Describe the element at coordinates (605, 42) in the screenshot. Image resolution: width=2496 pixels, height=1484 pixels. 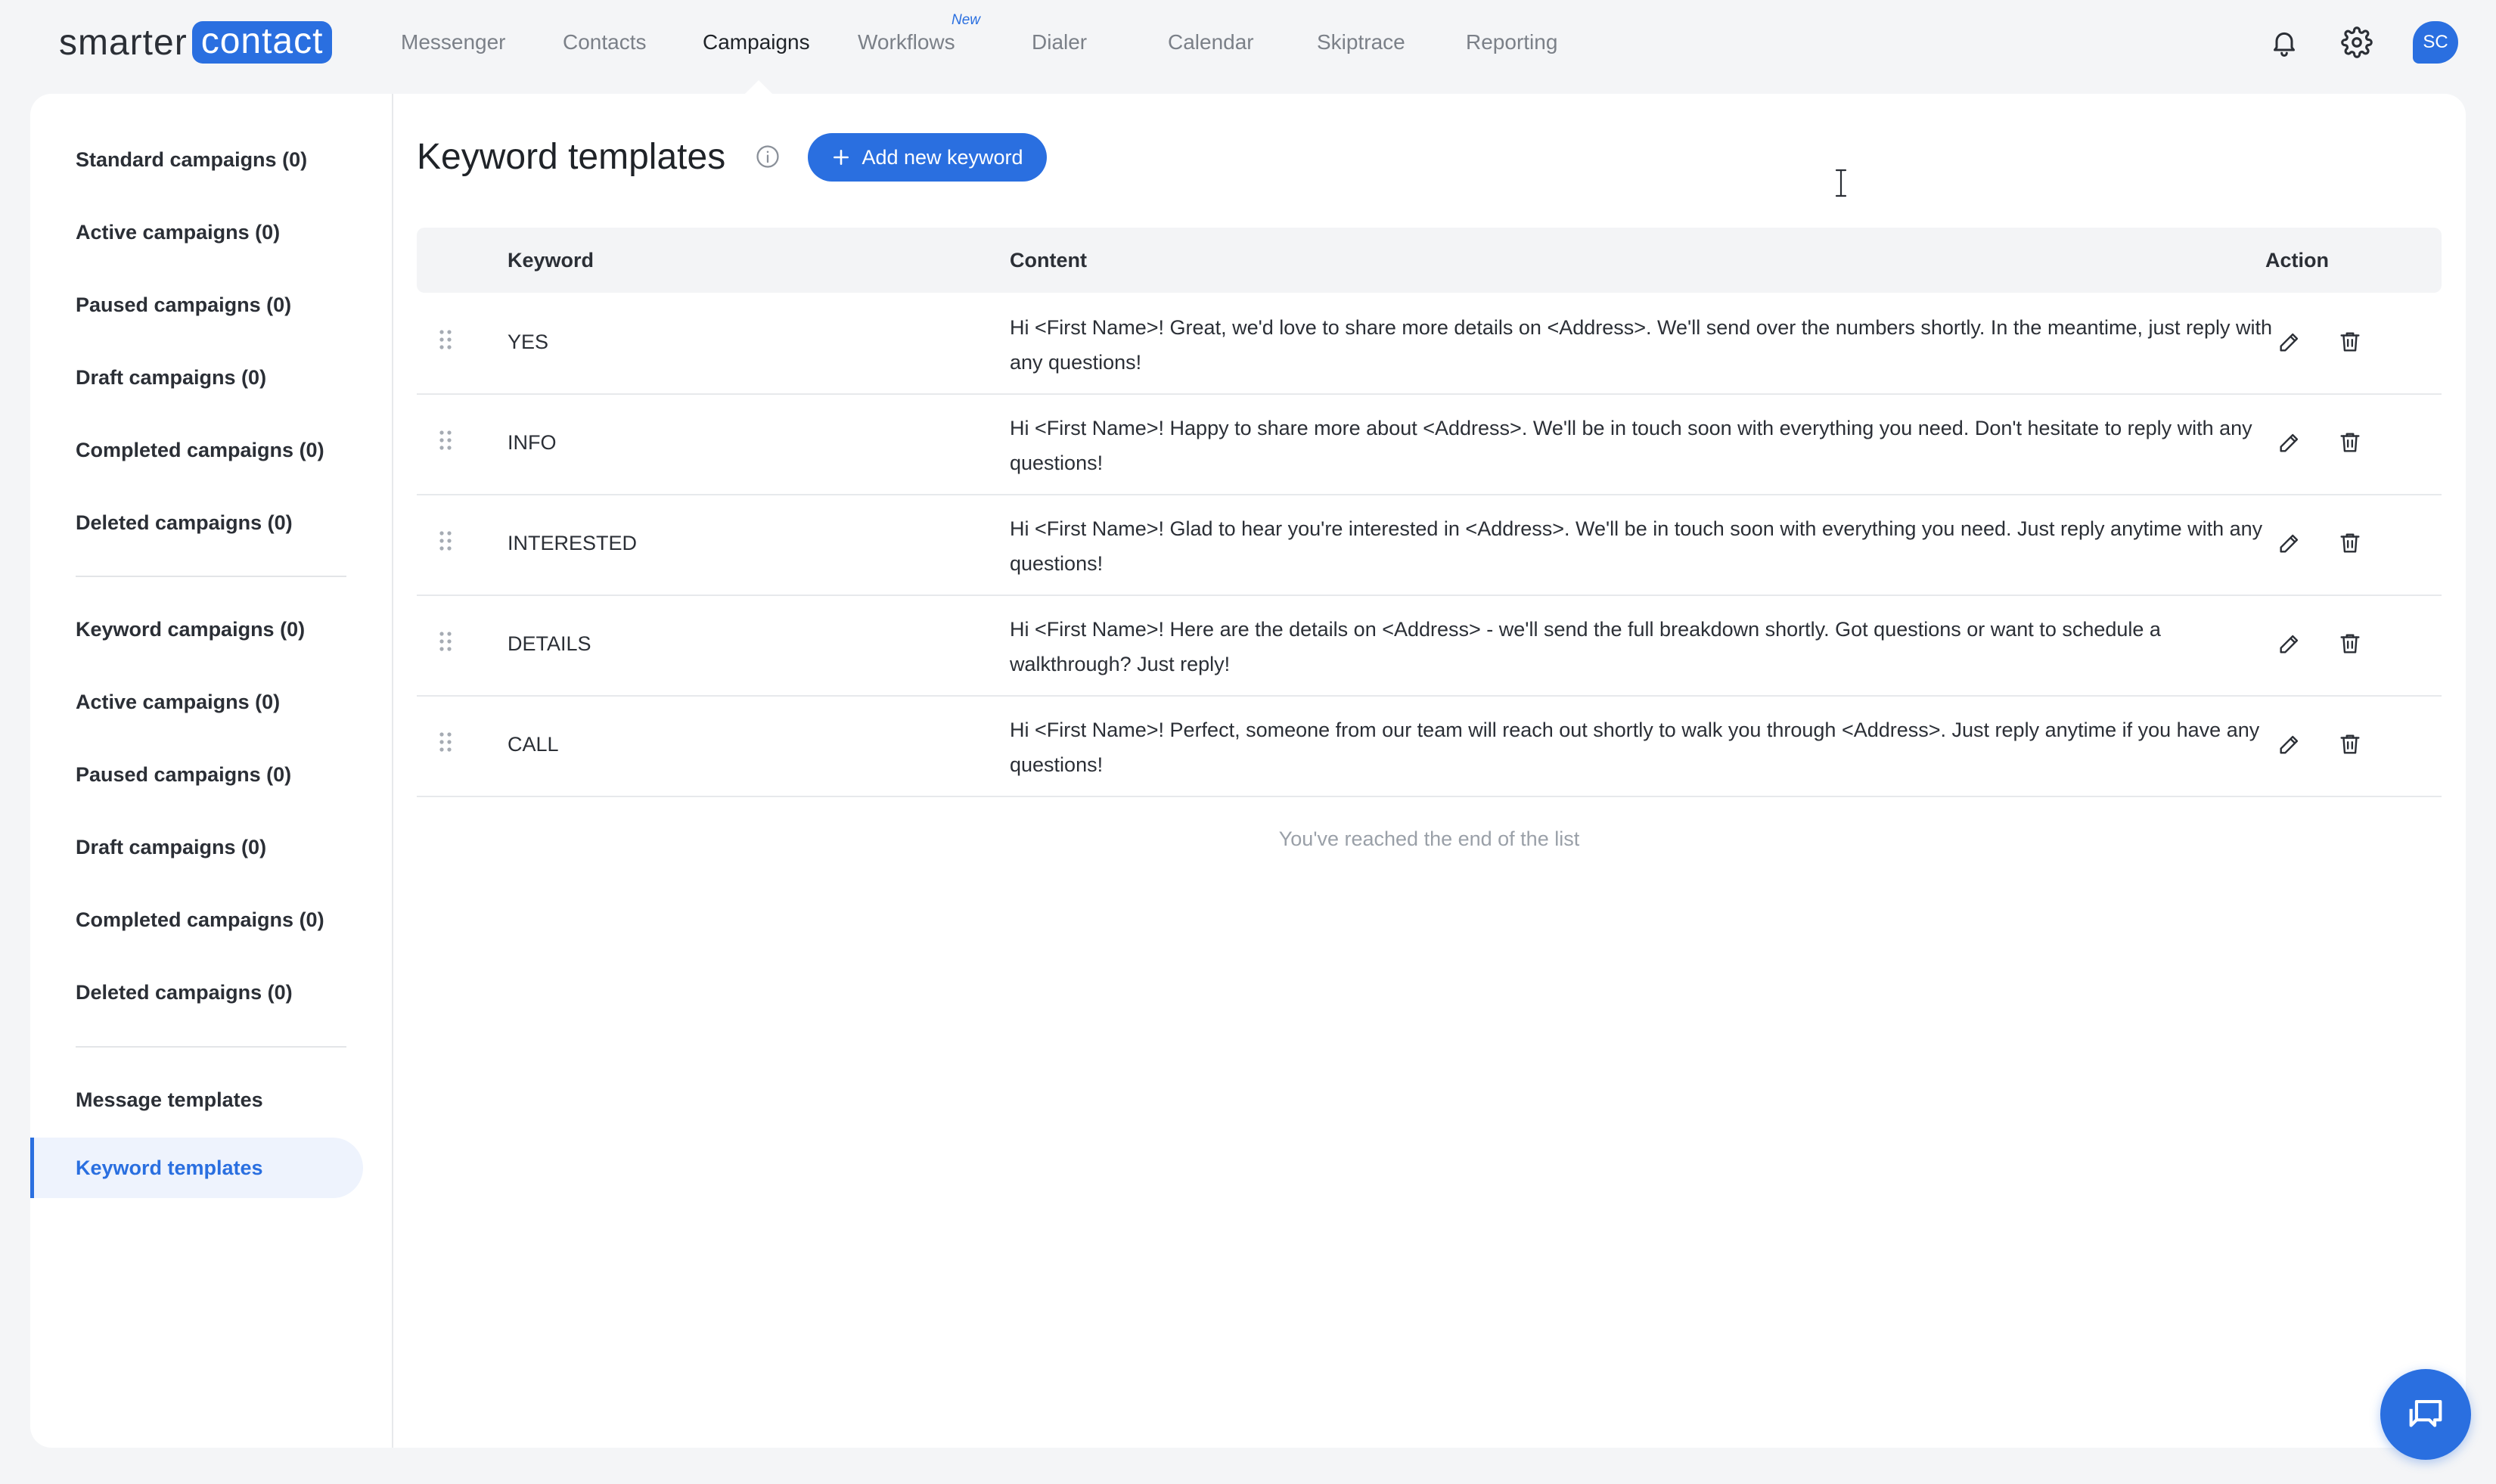
I see `nav-contacts: Contacts` at that location.